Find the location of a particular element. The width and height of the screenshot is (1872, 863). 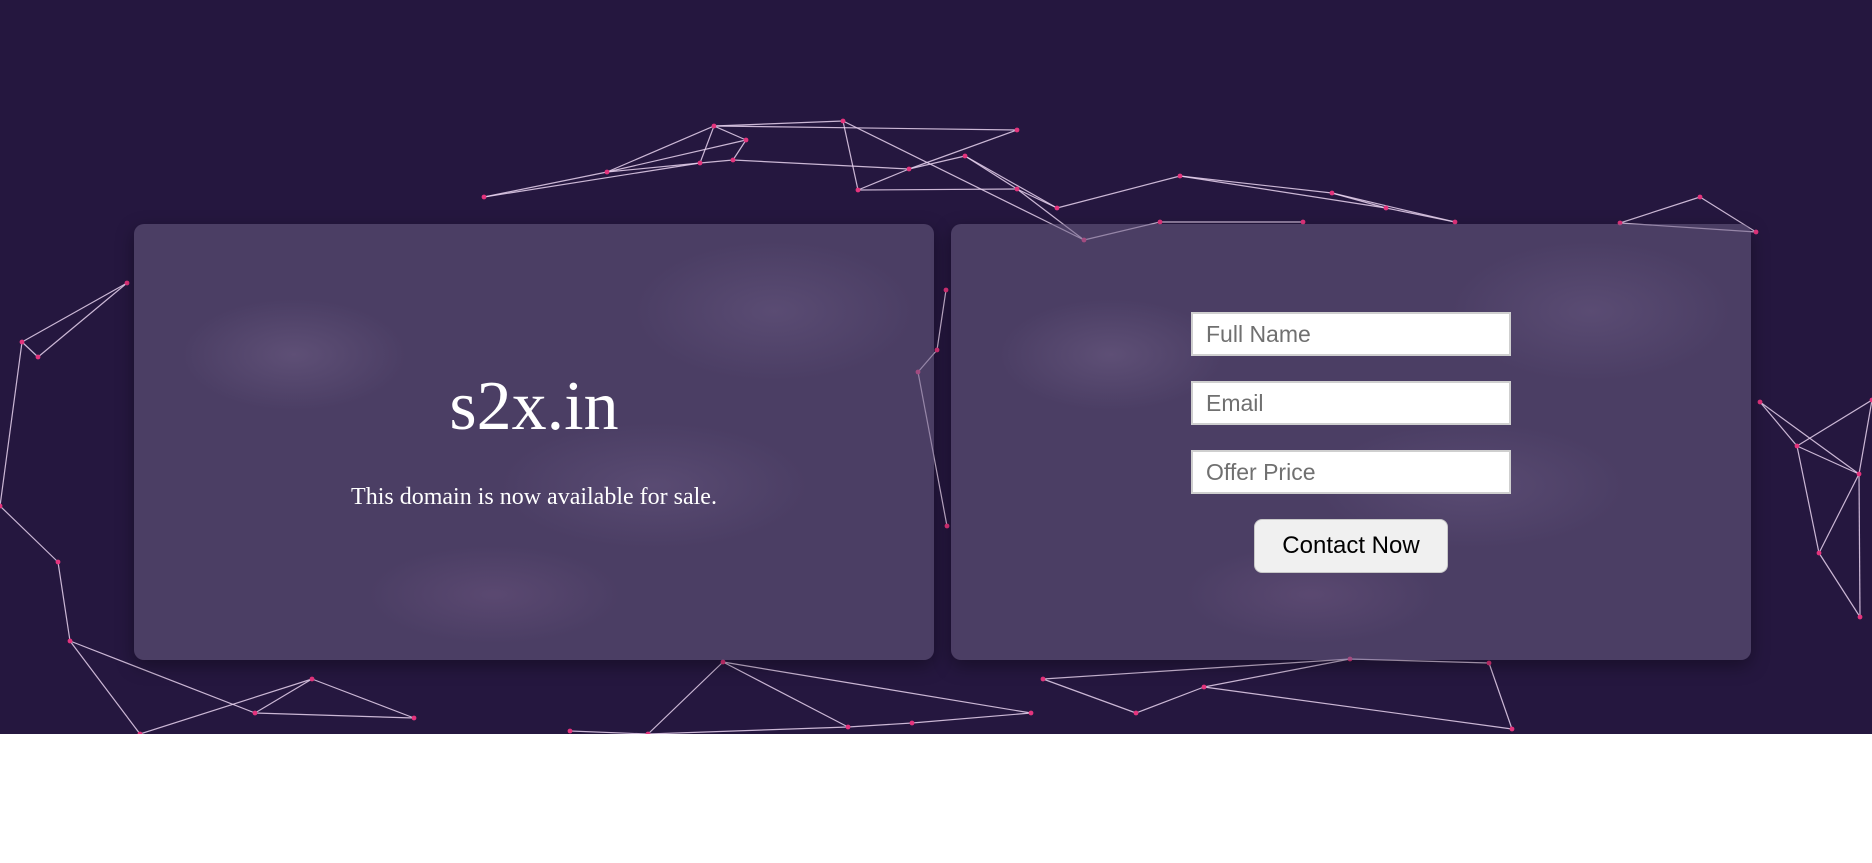

page-footer-blank is located at coordinates (936, 798).